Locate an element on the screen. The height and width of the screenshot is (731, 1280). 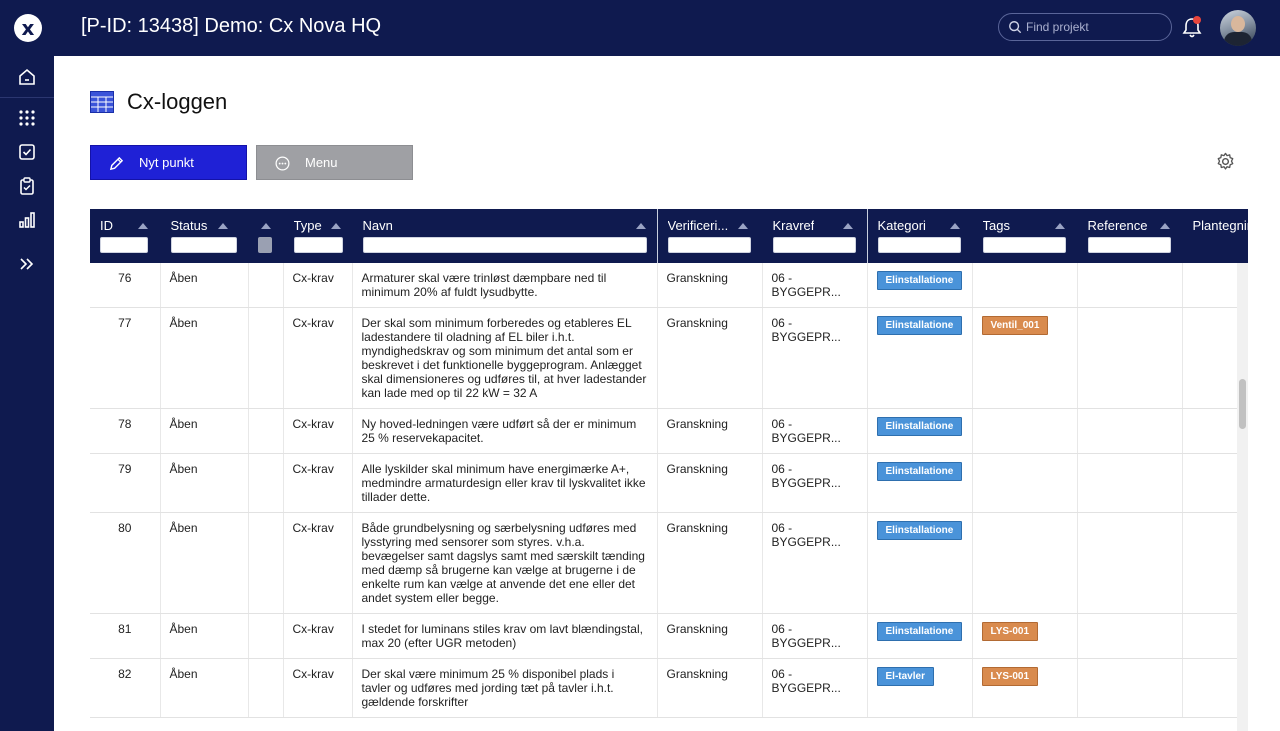
filter-input-status is located at coordinates (203, 245).